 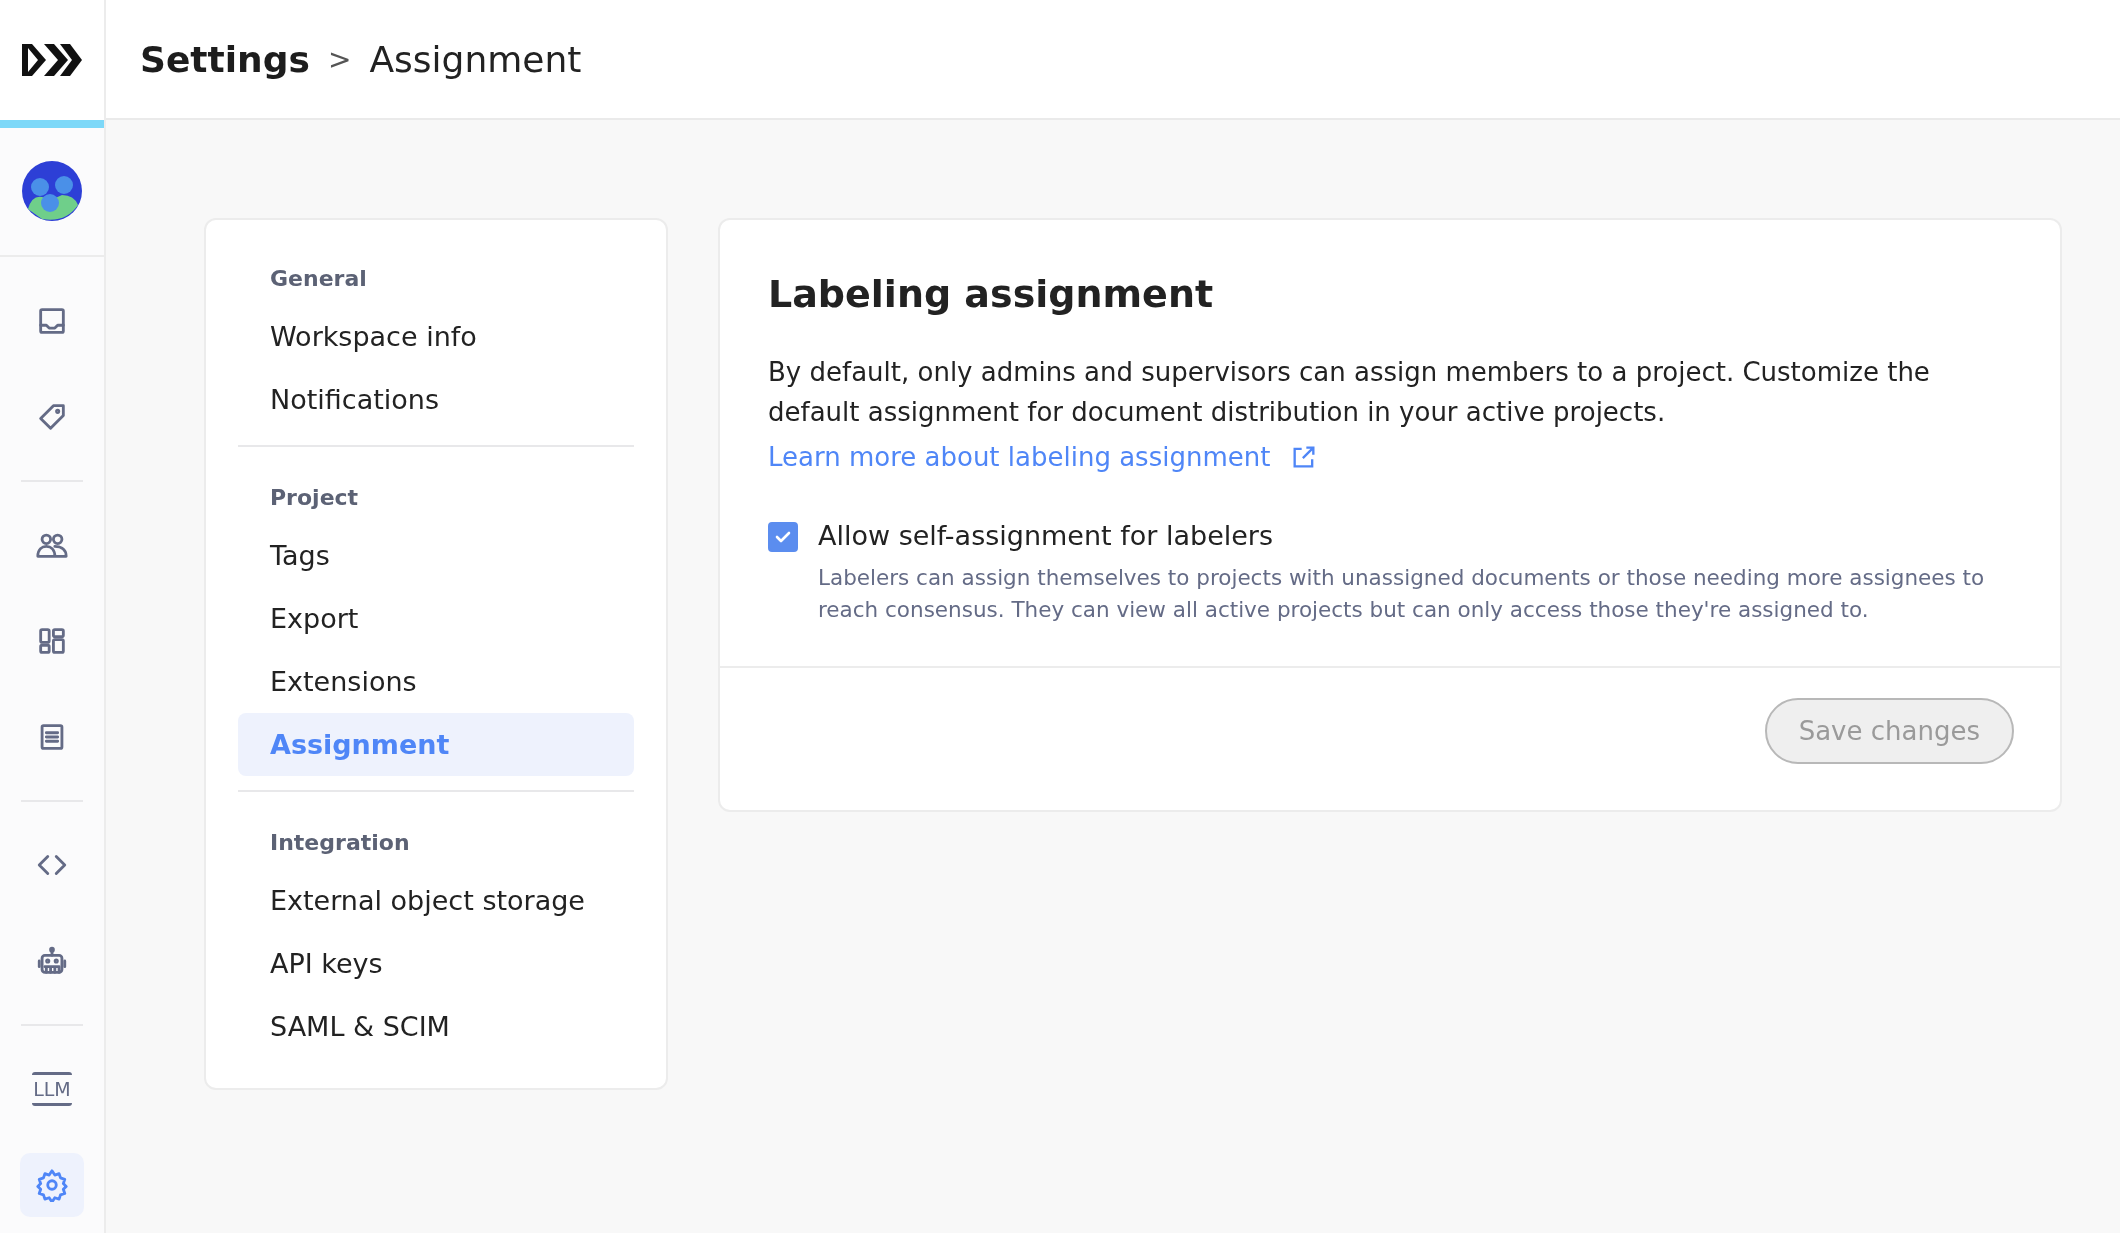 I want to click on settings-button, so click(x=52, y=1185).